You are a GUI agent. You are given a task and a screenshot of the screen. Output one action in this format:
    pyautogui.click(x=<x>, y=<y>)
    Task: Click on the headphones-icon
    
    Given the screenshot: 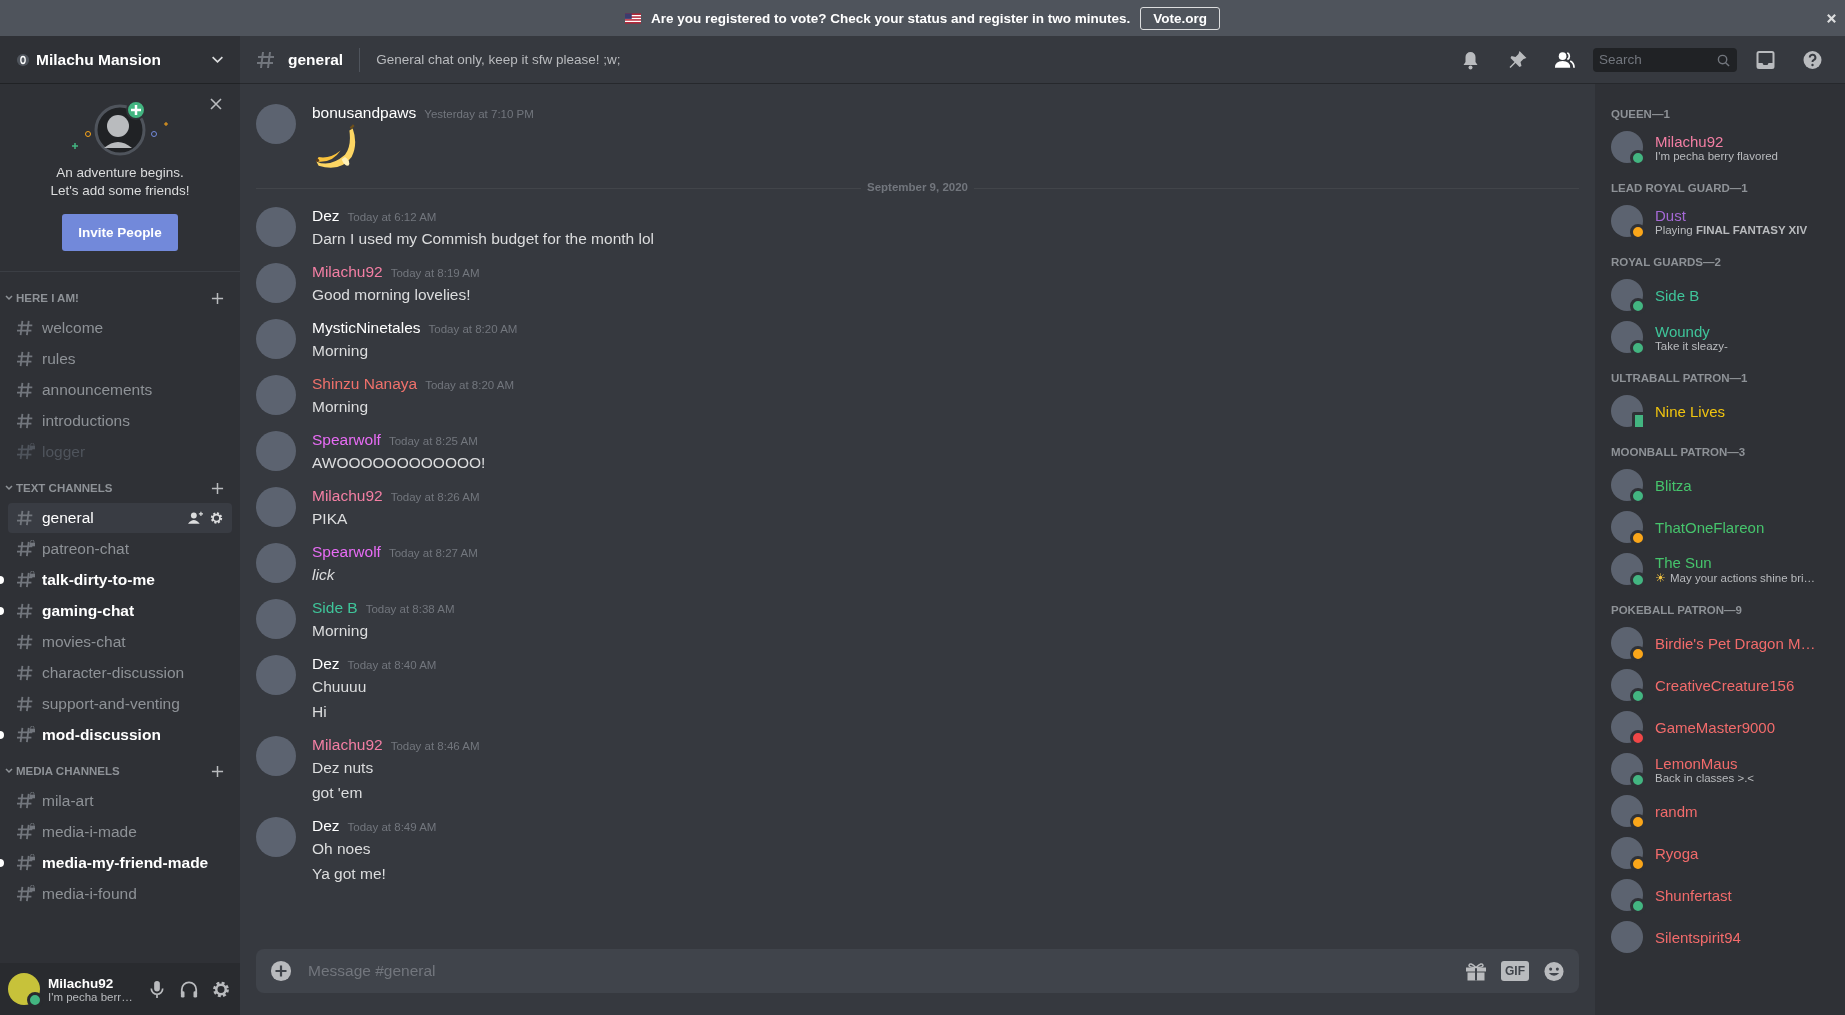 What is the action you would take?
    pyautogui.click(x=189, y=989)
    